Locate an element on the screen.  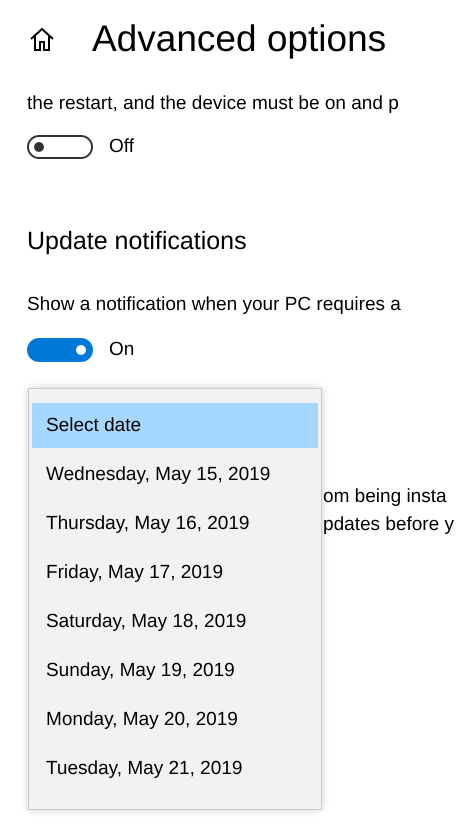
date-option: Tuesday, May 21, 2019 is located at coordinates (175, 768).